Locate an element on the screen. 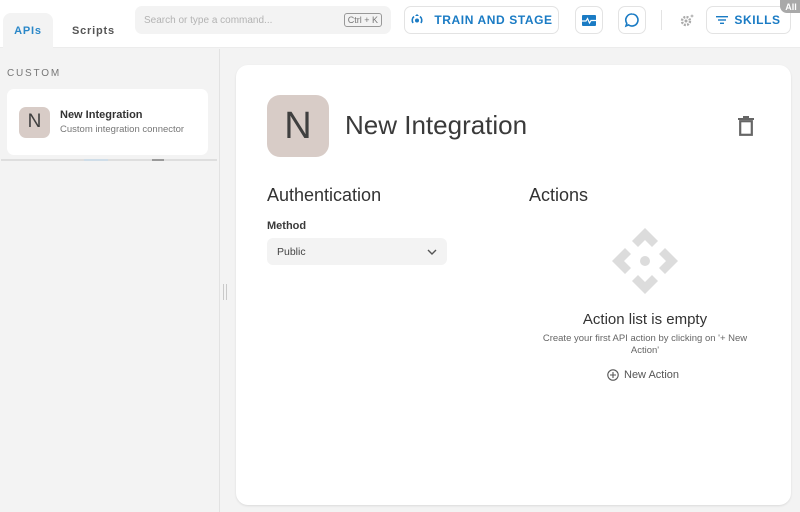 The image size is (800, 512). empty-actions-icon is located at coordinates (645, 261).